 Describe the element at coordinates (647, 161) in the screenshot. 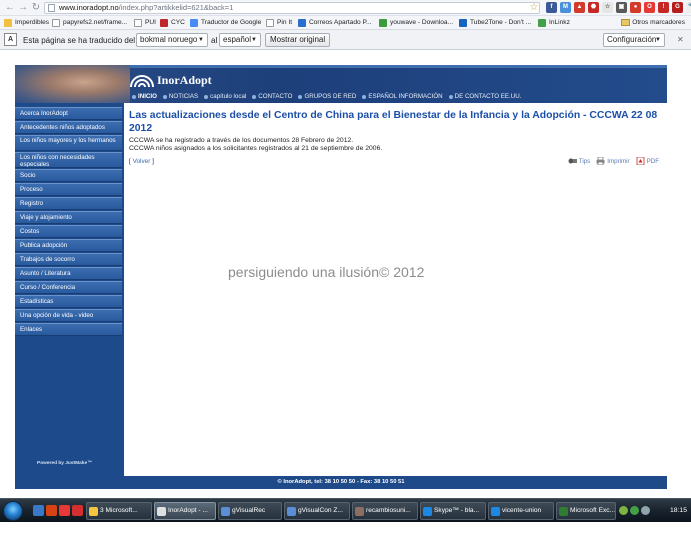

I see `pdf-link: PDF` at that location.